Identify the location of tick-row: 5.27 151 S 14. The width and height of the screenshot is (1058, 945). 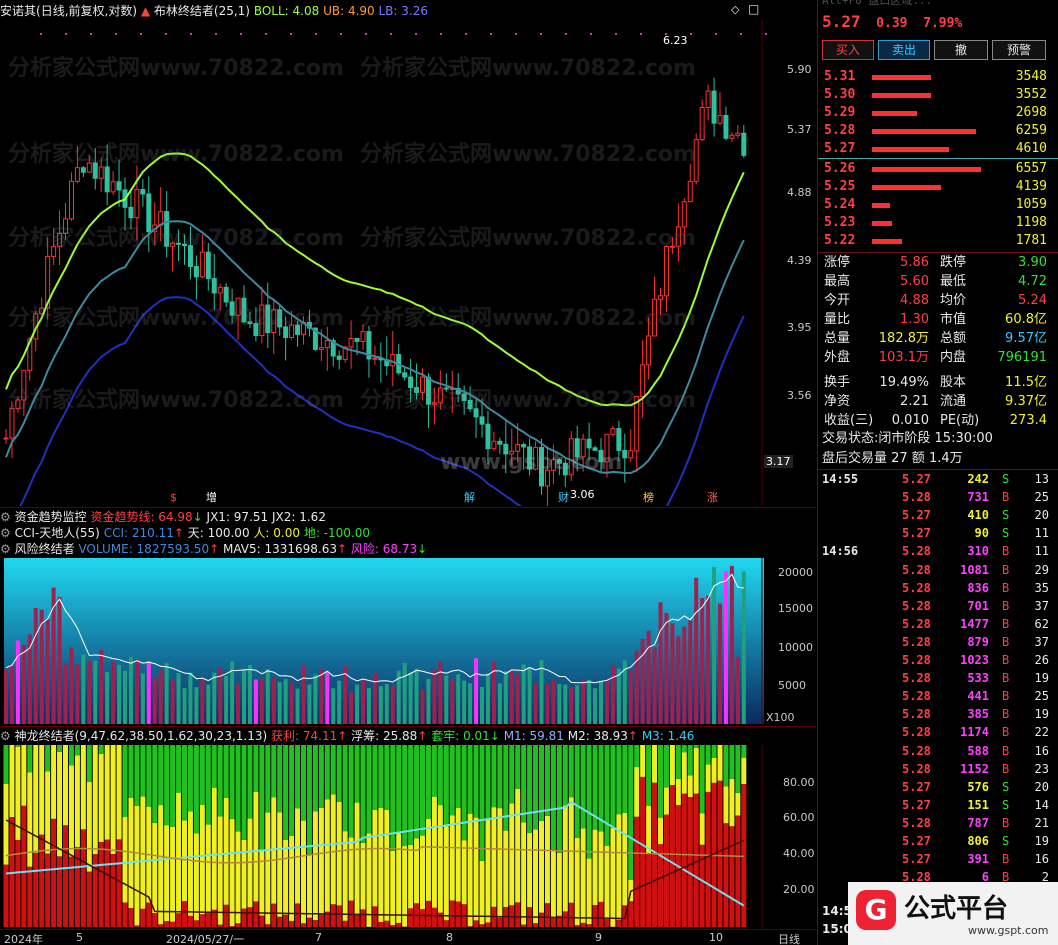
(938, 805).